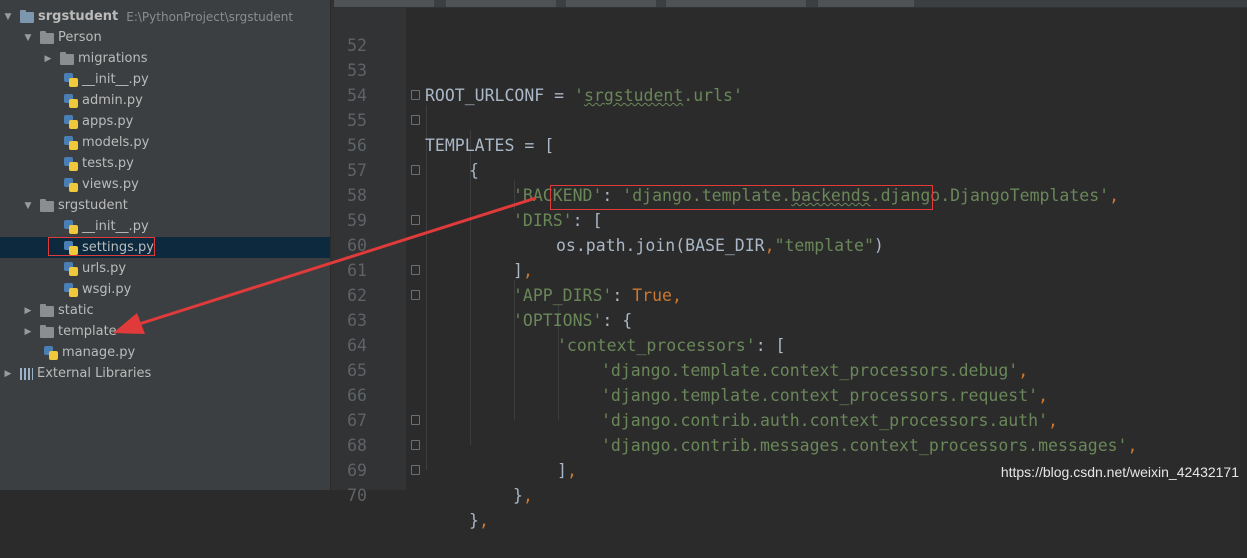  I want to click on annotation-arrow-shaft, so click(336, 261).